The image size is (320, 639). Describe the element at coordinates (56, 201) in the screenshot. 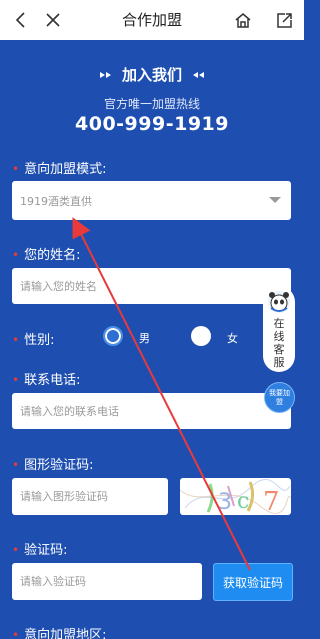

I see `mode-select-value: 1919酒类直供` at that location.